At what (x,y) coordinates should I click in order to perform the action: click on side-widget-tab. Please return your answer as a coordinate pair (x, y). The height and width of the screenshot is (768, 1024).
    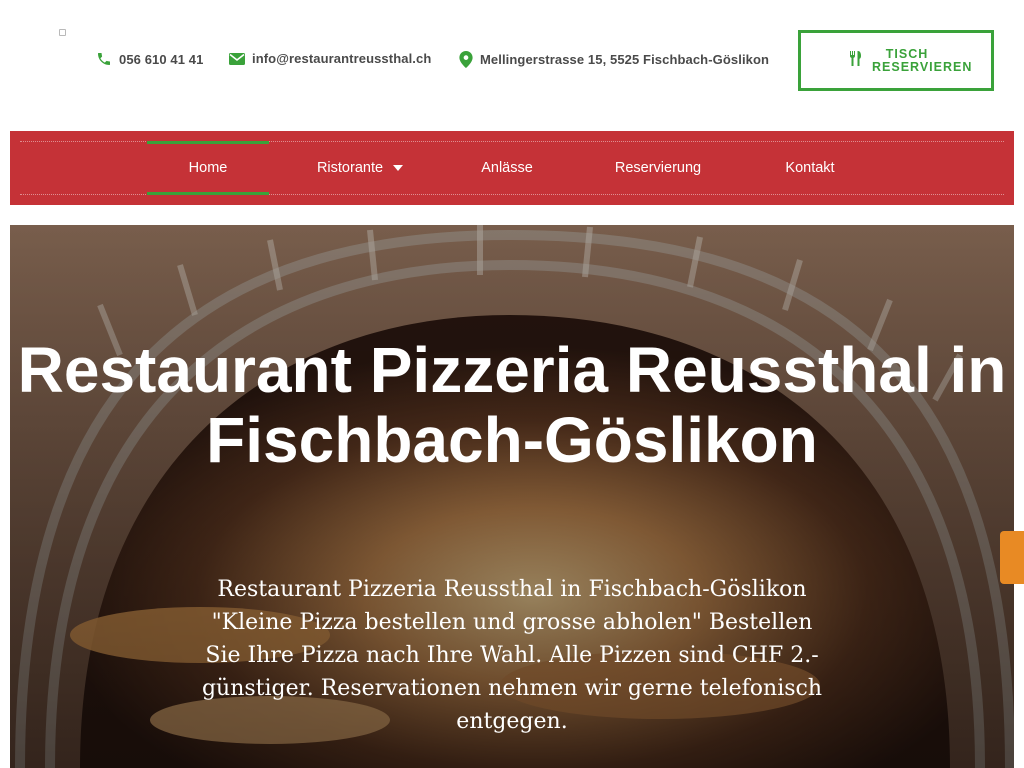
    Looking at the image, I should click on (1012, 557).